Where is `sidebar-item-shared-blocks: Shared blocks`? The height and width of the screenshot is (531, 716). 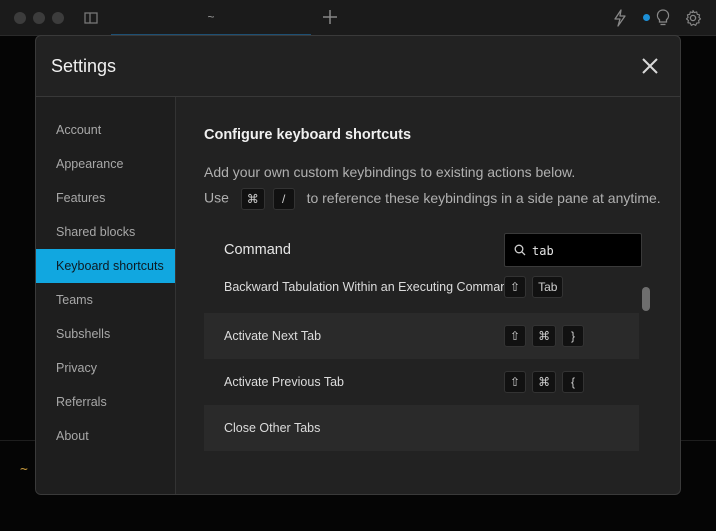 sidebar-item-shared-blocks: Shared blocks is located at coordinates (105, 232).